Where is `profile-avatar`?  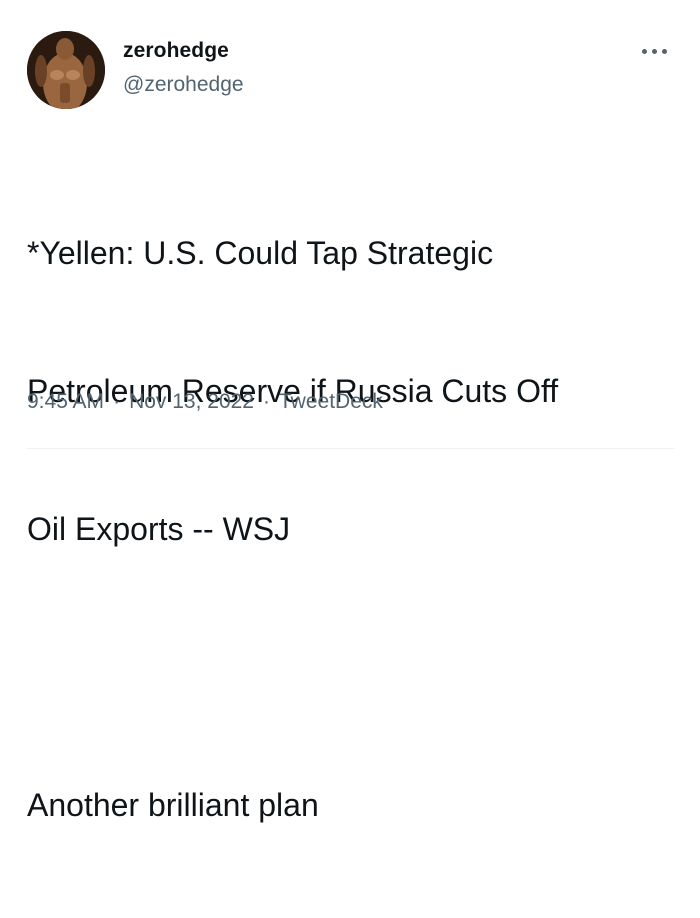 profile-avatar is located at coordinates (66, 70).